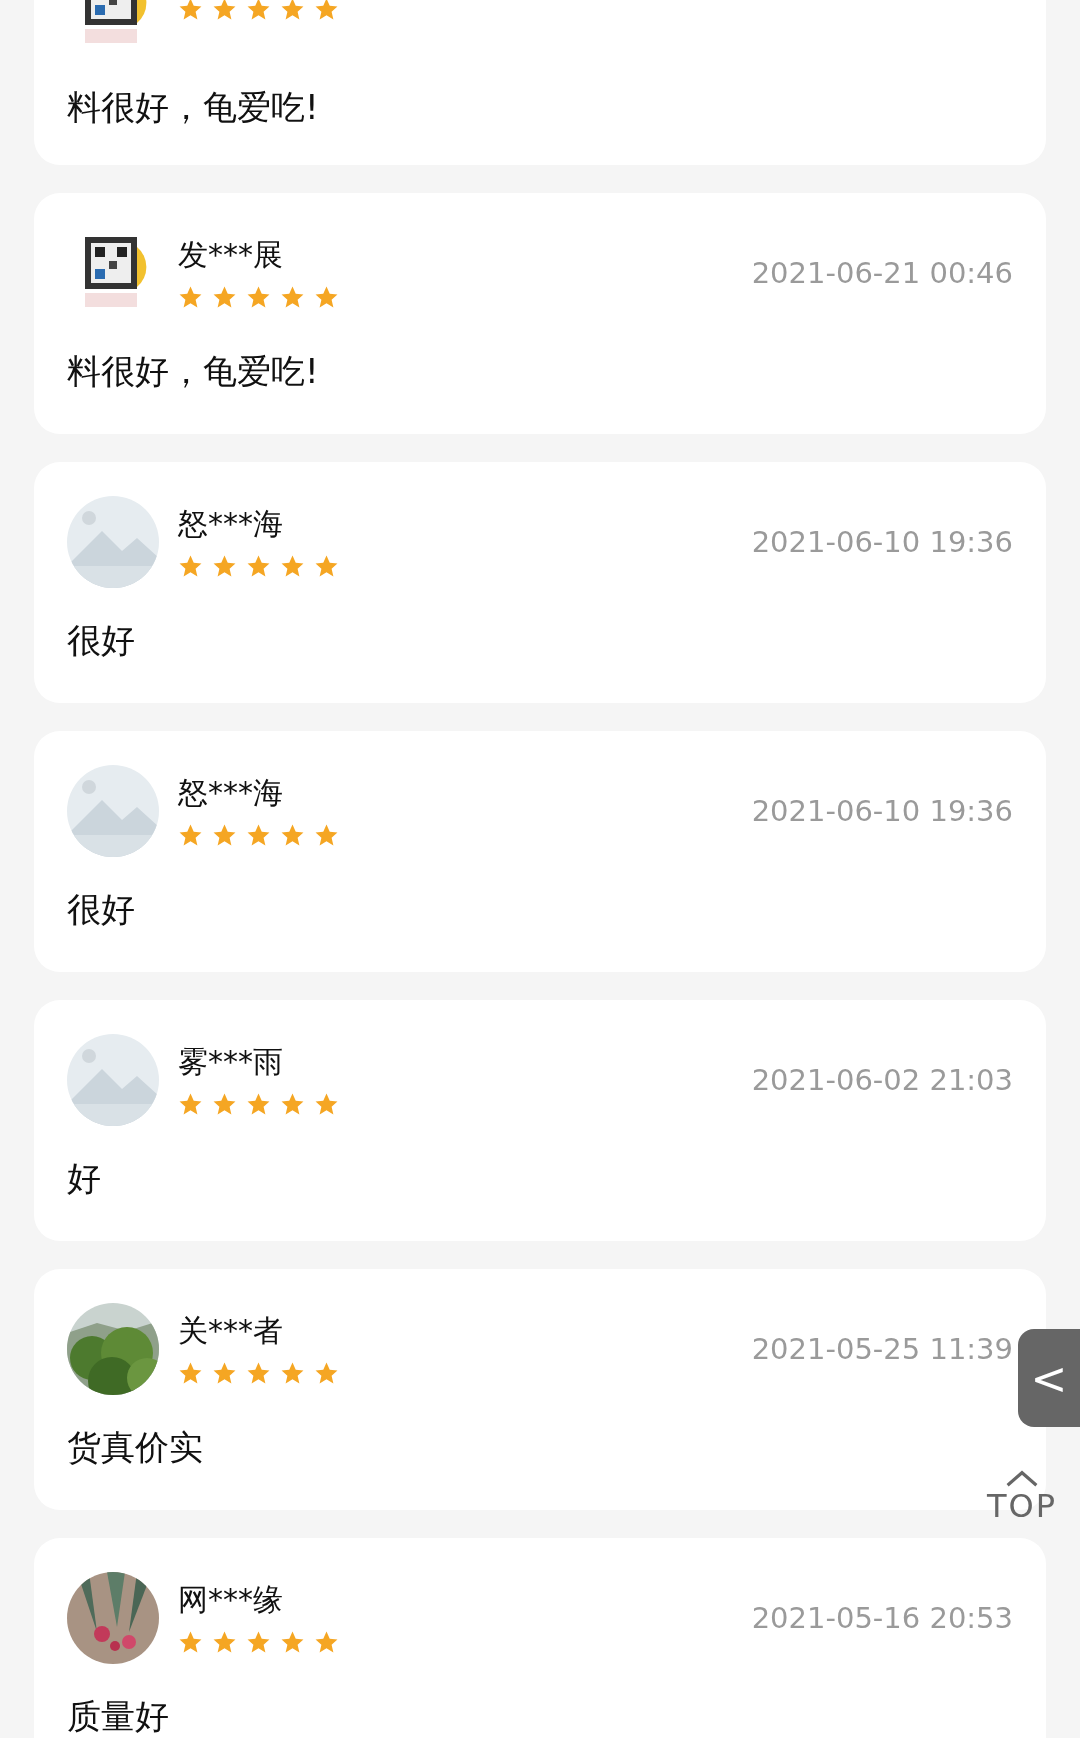 Image resolution: width=1080 pixels, height=1738 pixels. I want to click on chevron-up-icon, so click(1022, 1479).